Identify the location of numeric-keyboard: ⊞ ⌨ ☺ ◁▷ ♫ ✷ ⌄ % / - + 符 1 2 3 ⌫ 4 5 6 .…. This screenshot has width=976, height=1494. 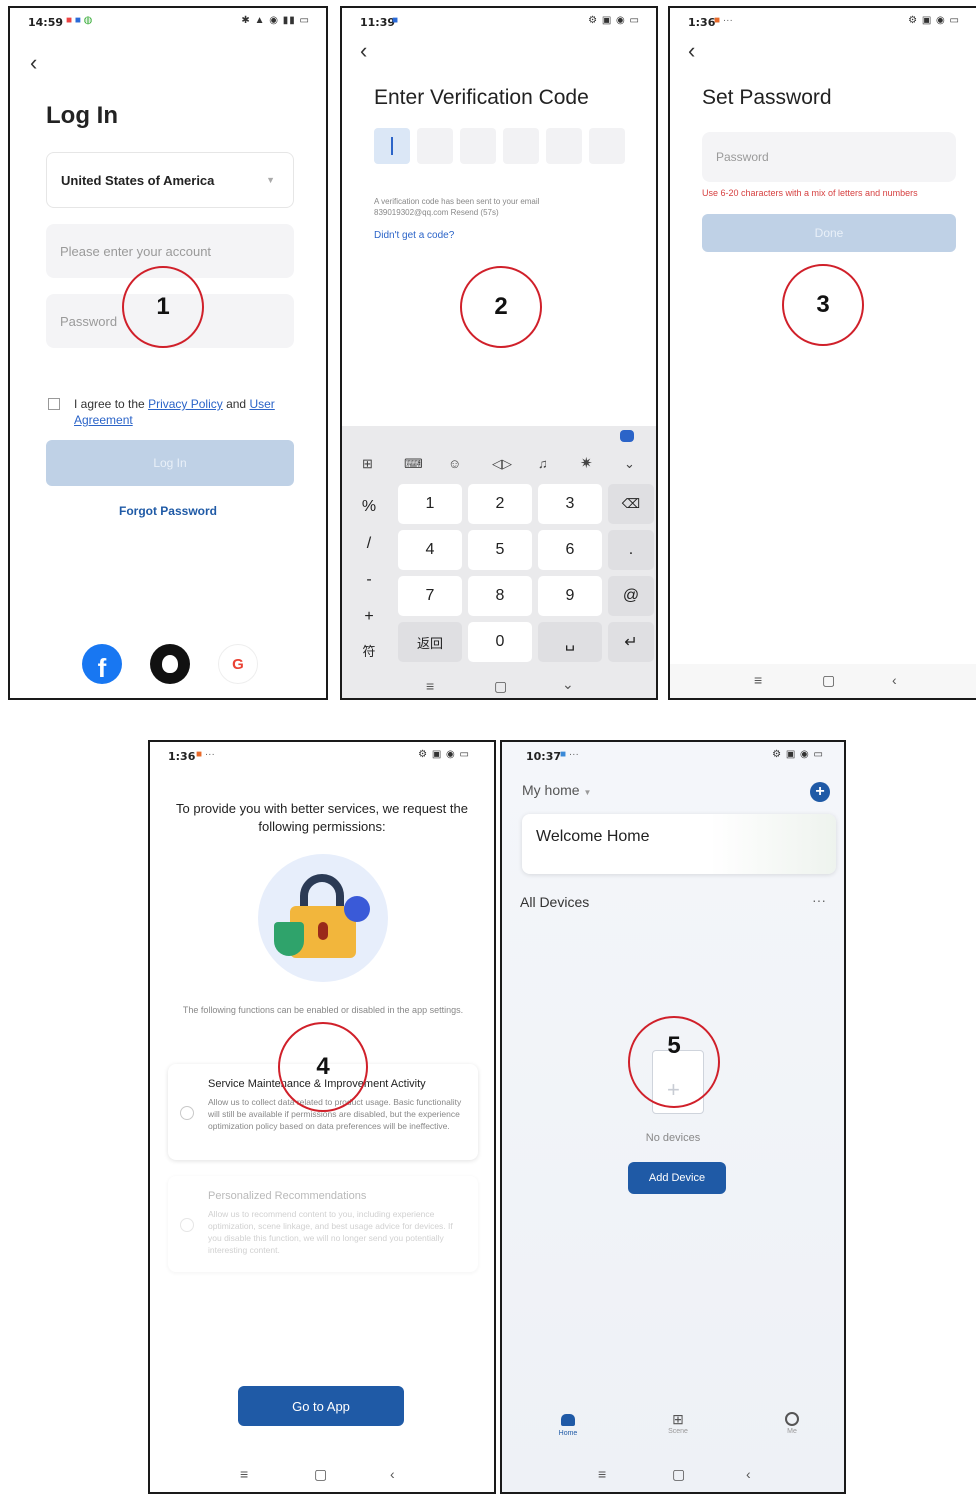
(499, 562).